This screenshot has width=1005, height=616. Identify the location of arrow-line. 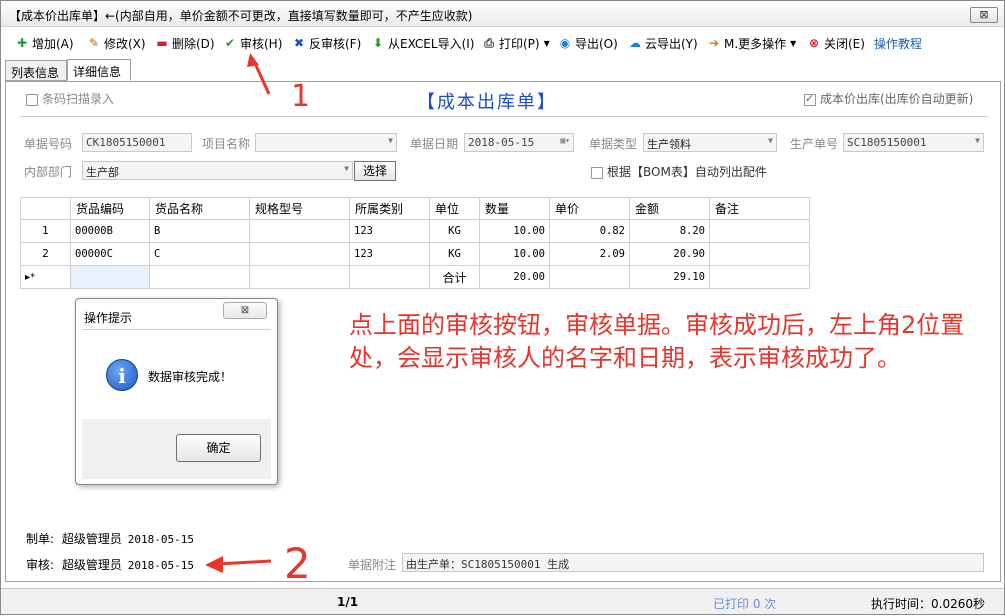
(244, 562).